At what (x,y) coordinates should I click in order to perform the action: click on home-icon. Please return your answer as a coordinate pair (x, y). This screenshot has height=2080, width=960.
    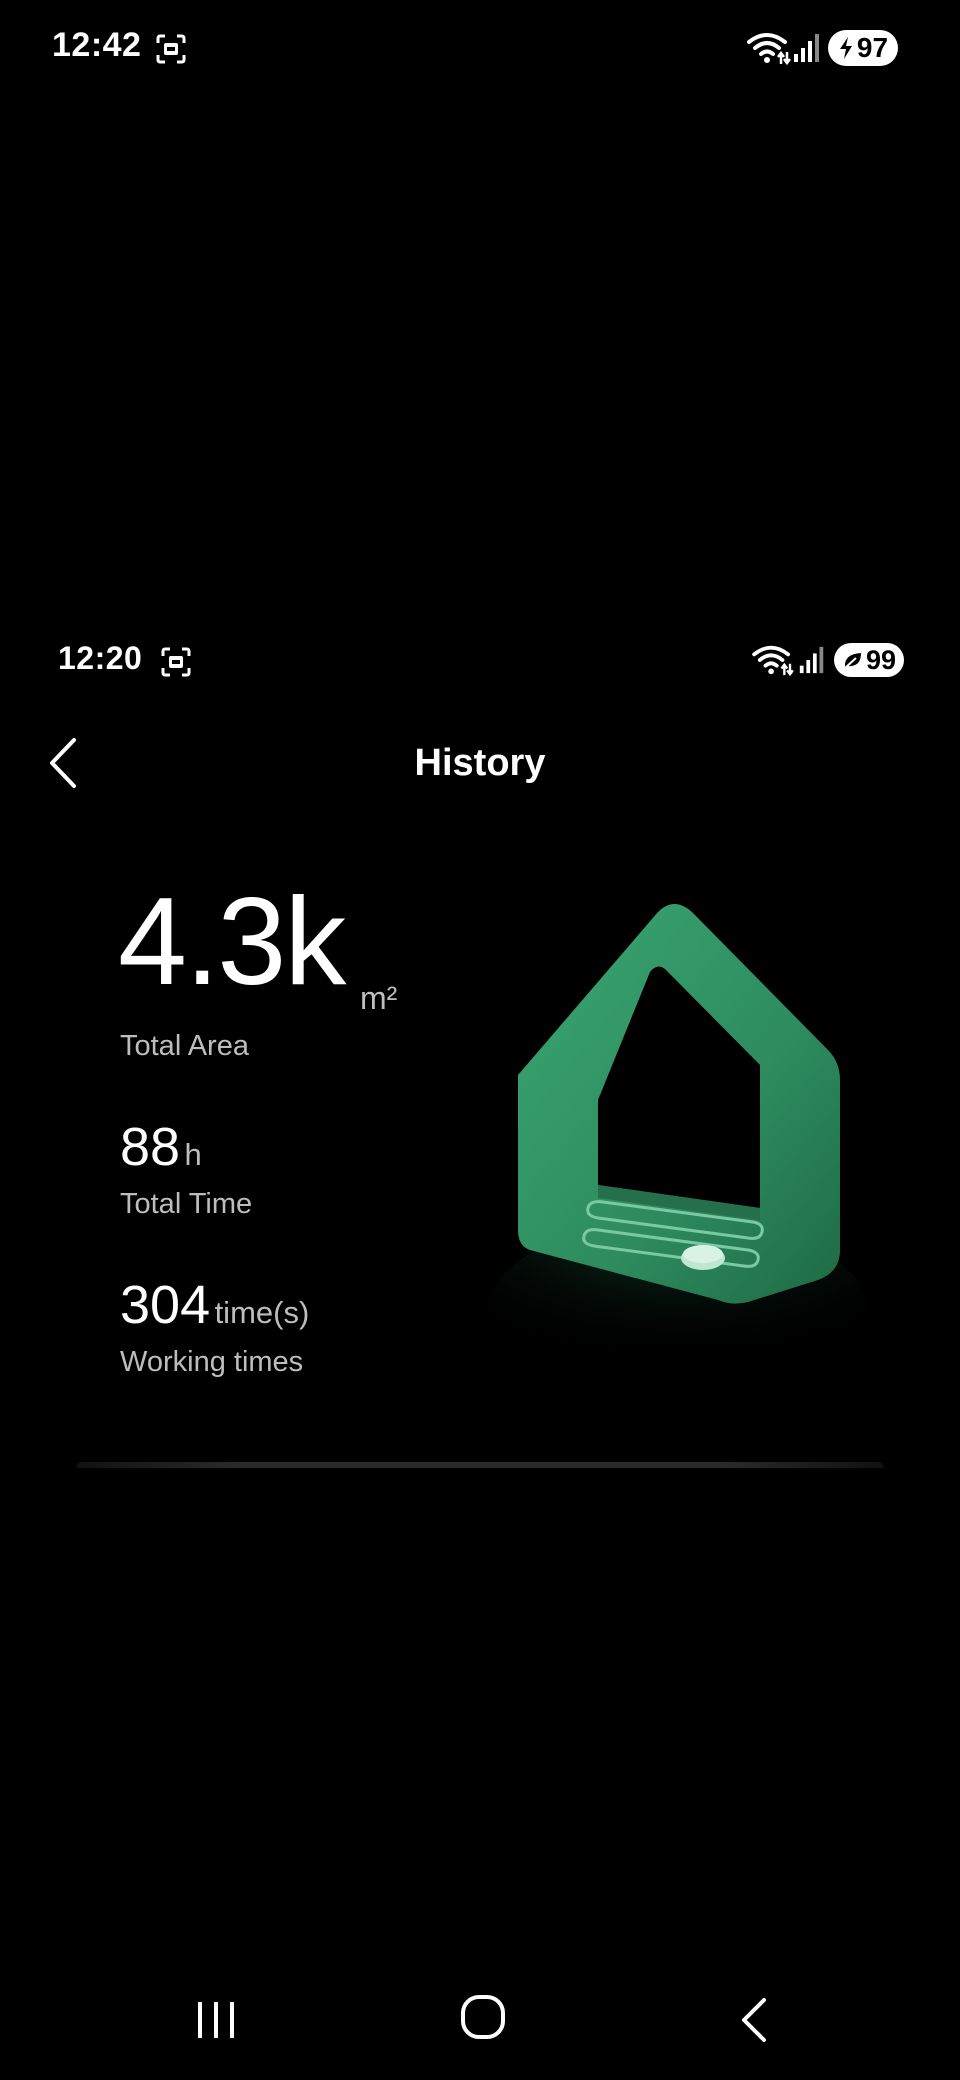
    Looking at the image, I should click on (483, 2017).